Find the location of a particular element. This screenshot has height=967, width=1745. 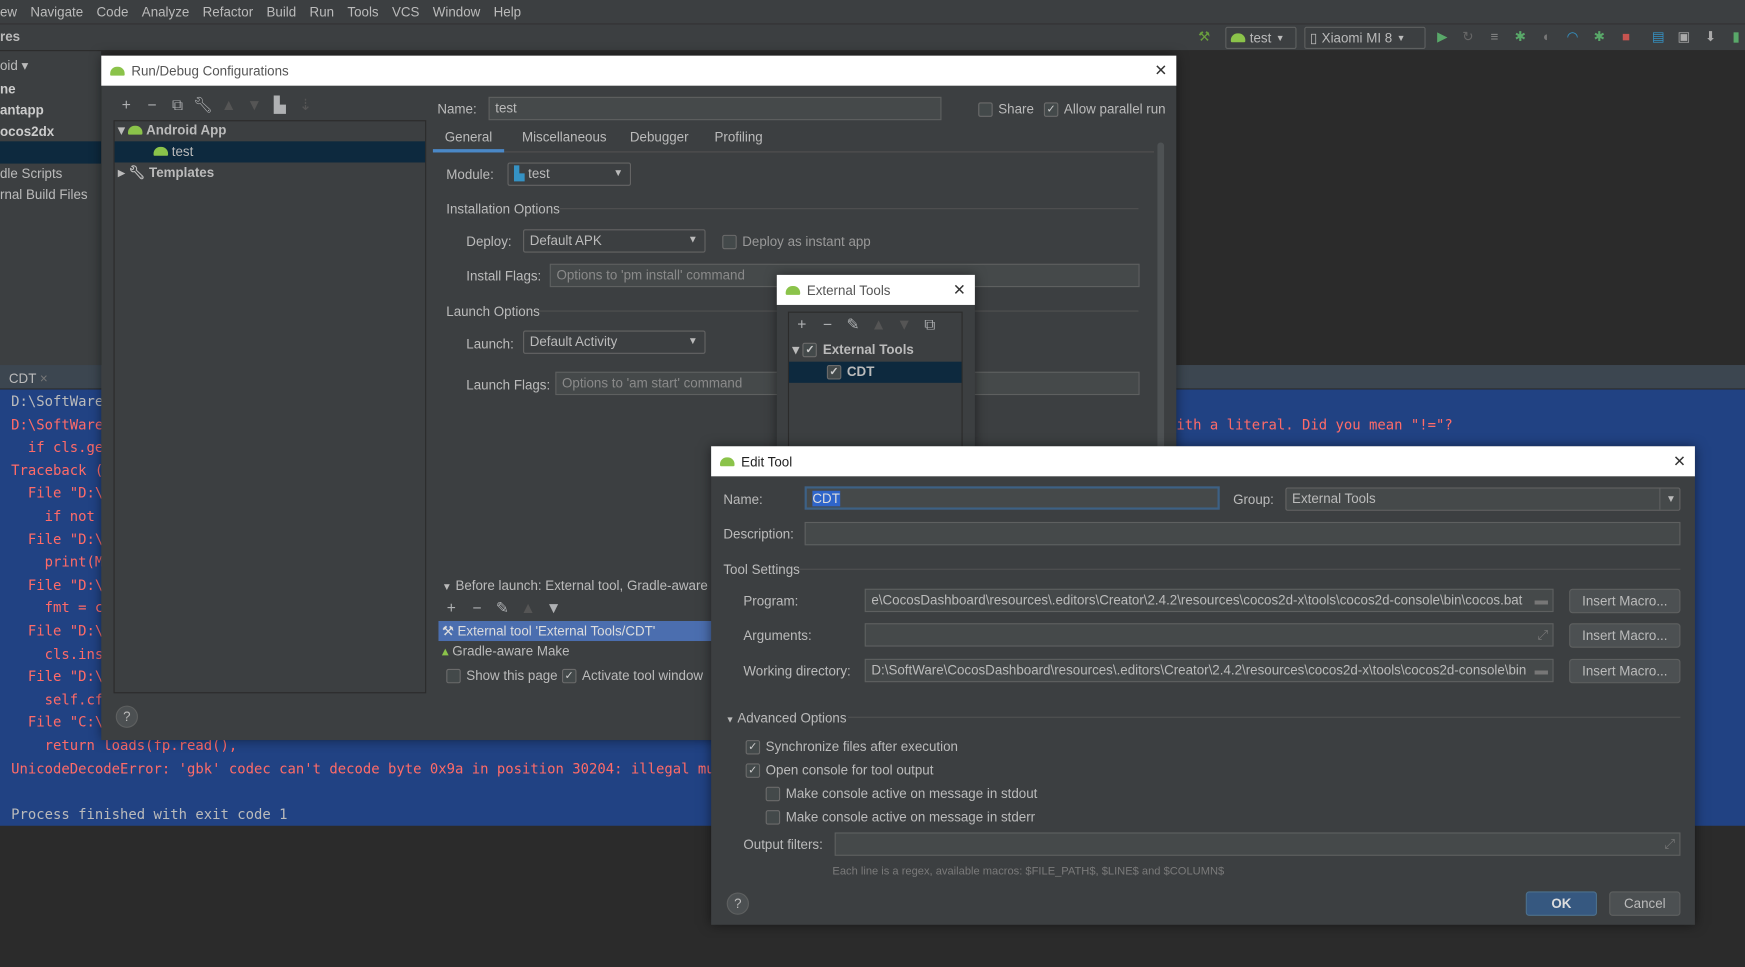

tool-item-cdt: ✓ CDT is located at coordinates (875, 372).